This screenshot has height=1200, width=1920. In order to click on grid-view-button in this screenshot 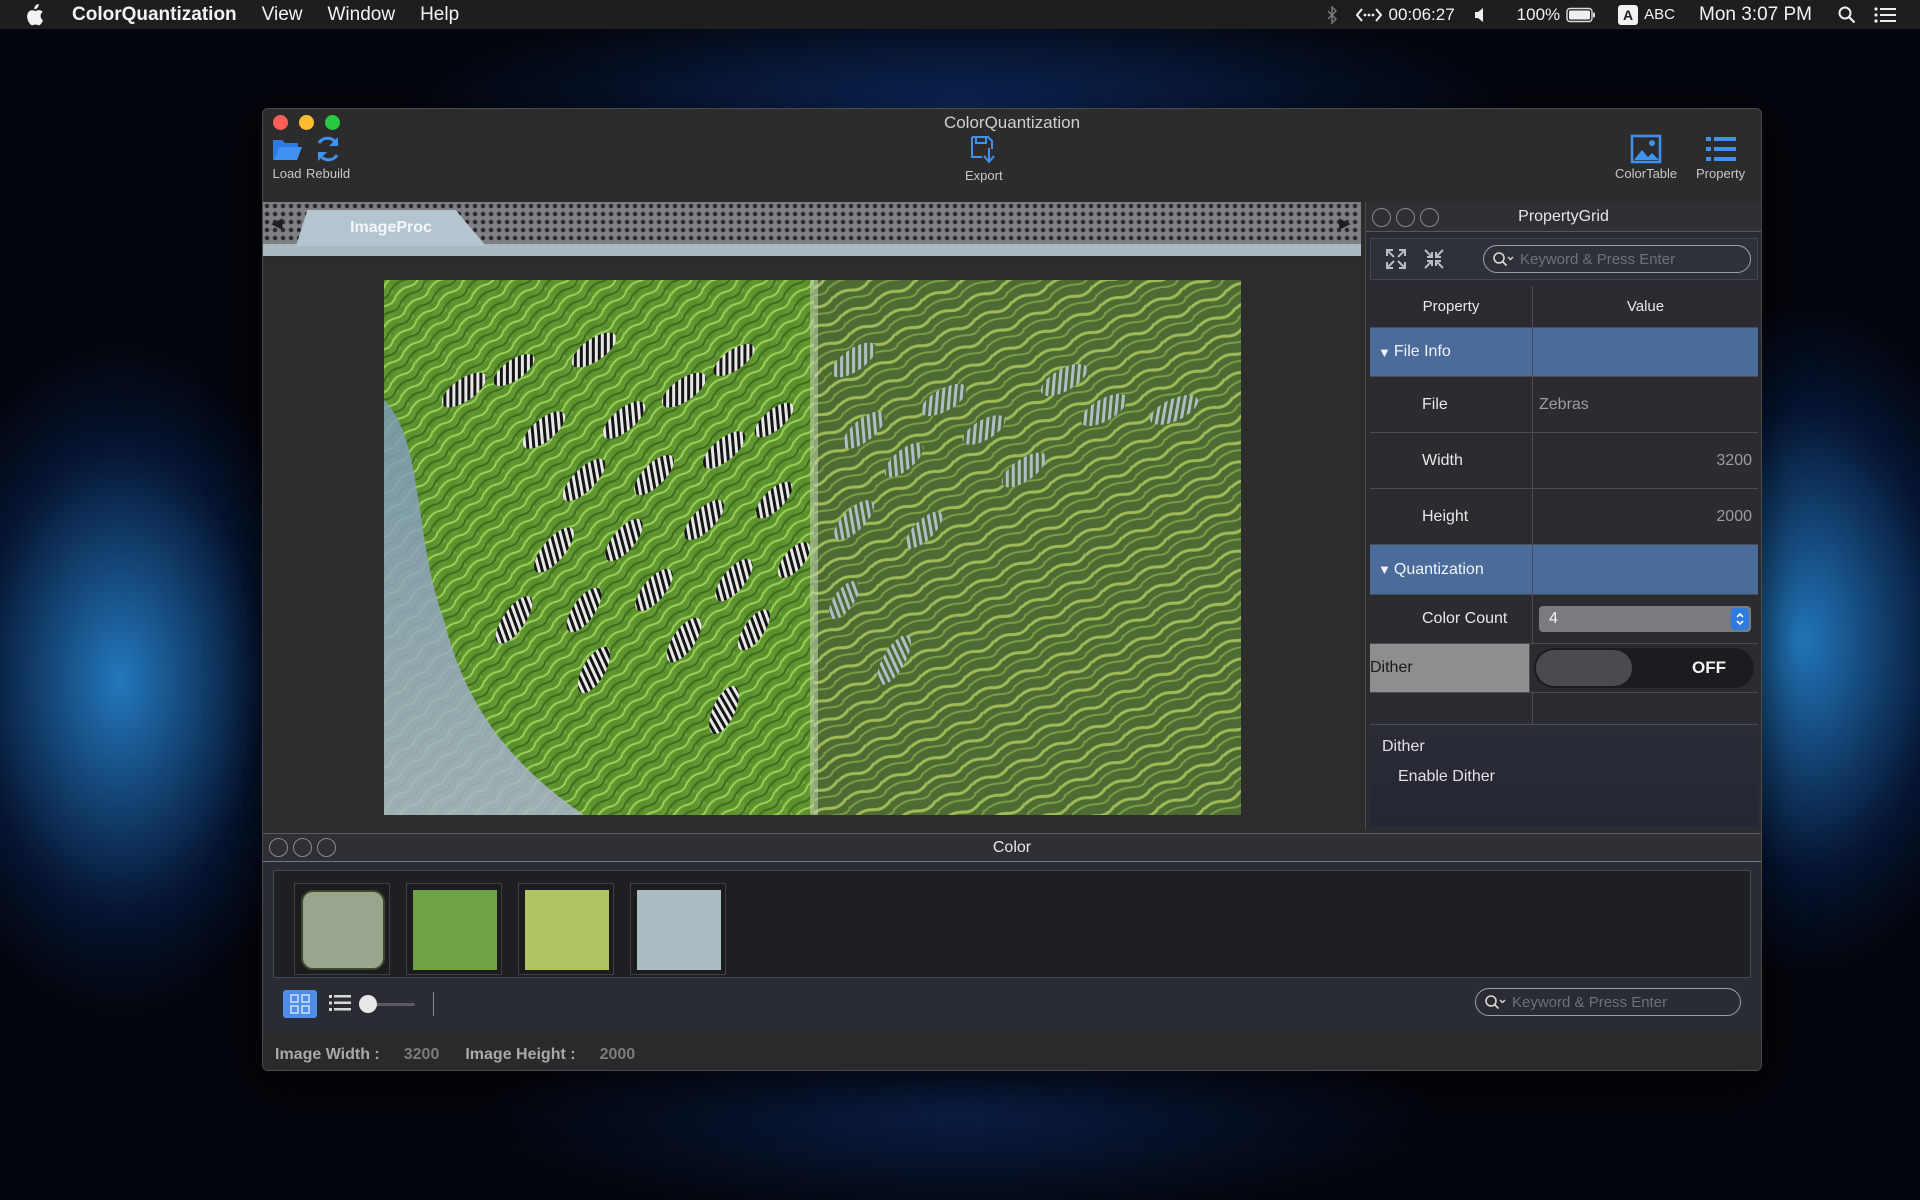, I will do `click(300, 1004)`.